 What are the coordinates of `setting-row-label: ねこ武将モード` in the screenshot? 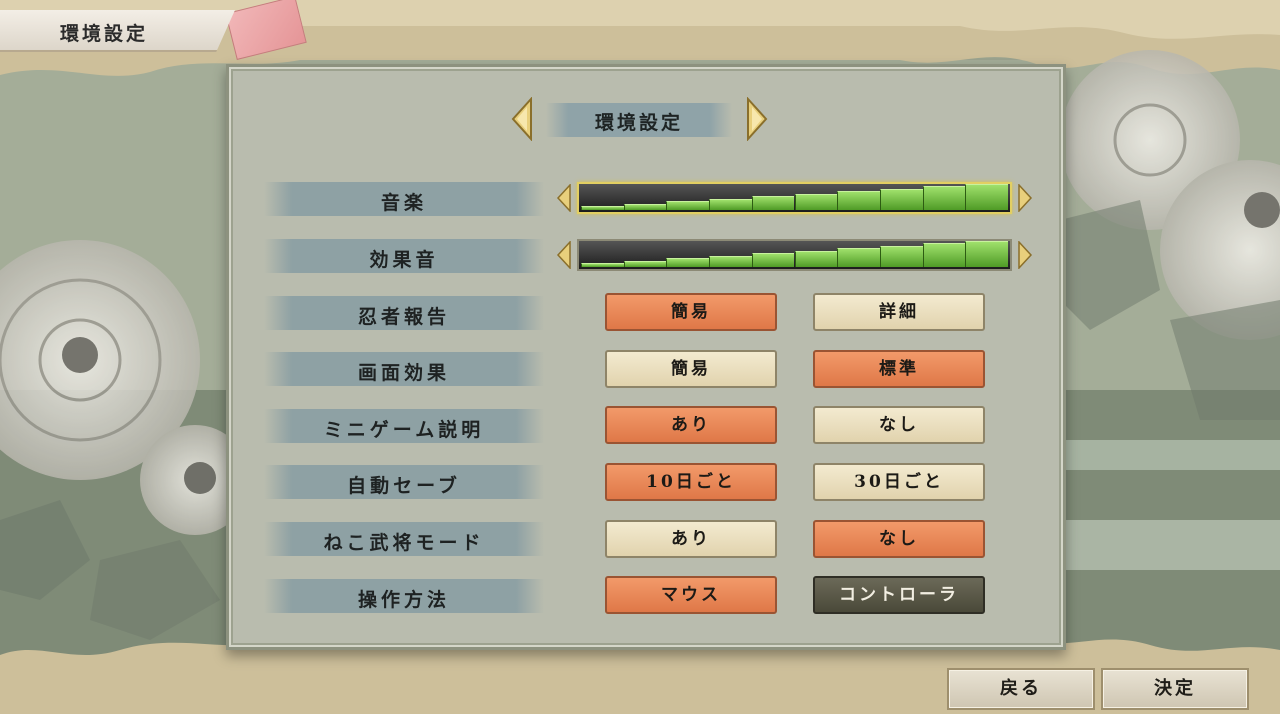 It's located at (404, 543).